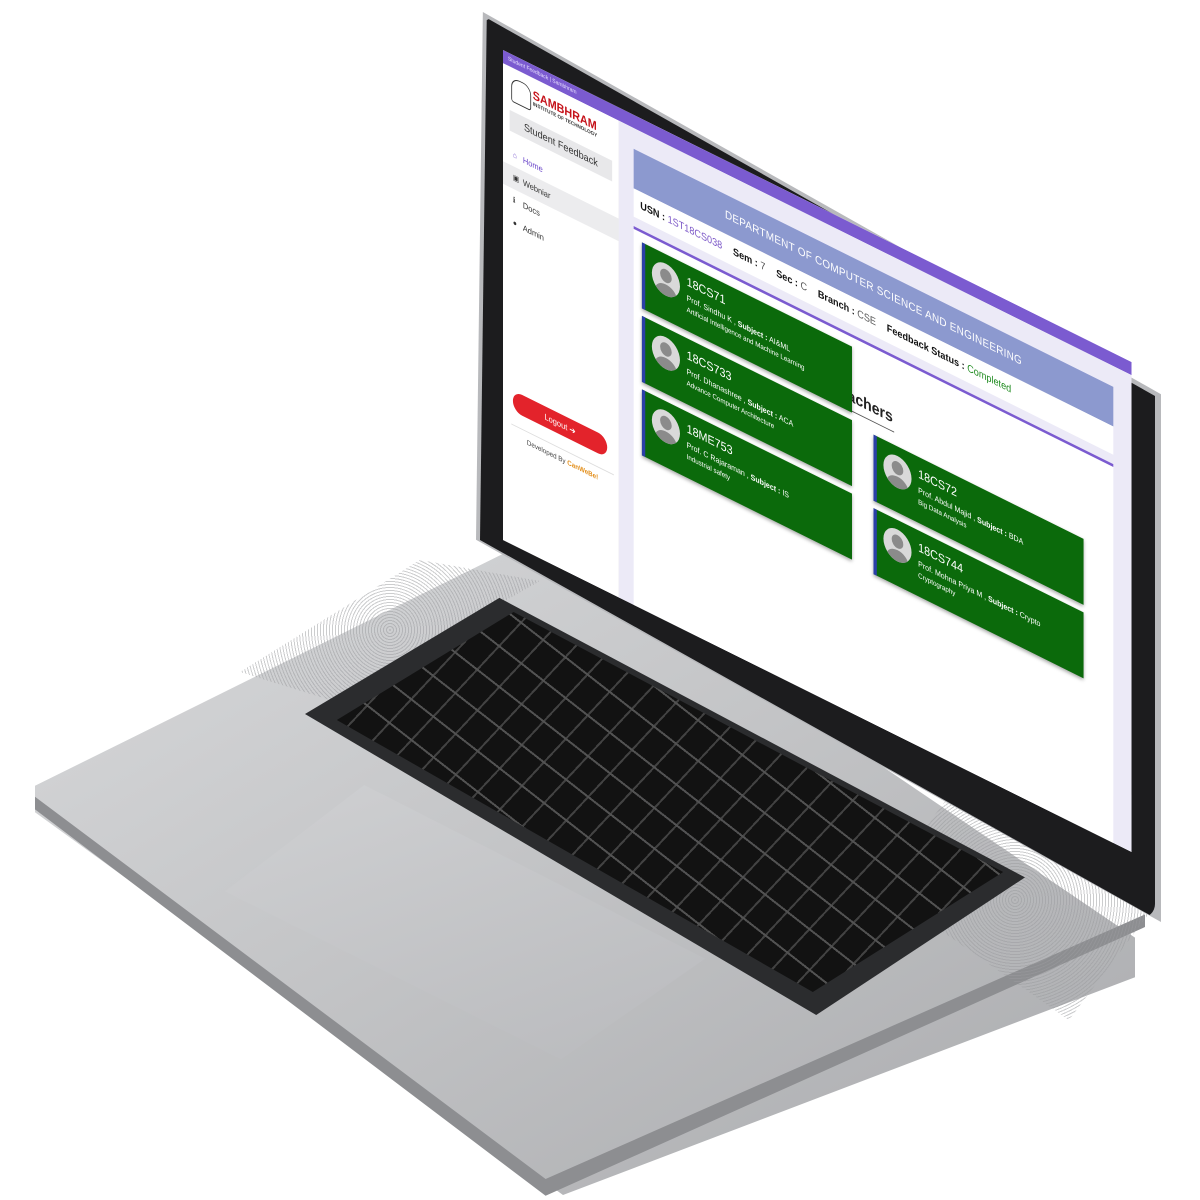 The width and height of the screenshot is (1200, 1200). Describe the element at coordinates (745, 258) in the screenshot. I see `sem-label: Sem :` at that location.